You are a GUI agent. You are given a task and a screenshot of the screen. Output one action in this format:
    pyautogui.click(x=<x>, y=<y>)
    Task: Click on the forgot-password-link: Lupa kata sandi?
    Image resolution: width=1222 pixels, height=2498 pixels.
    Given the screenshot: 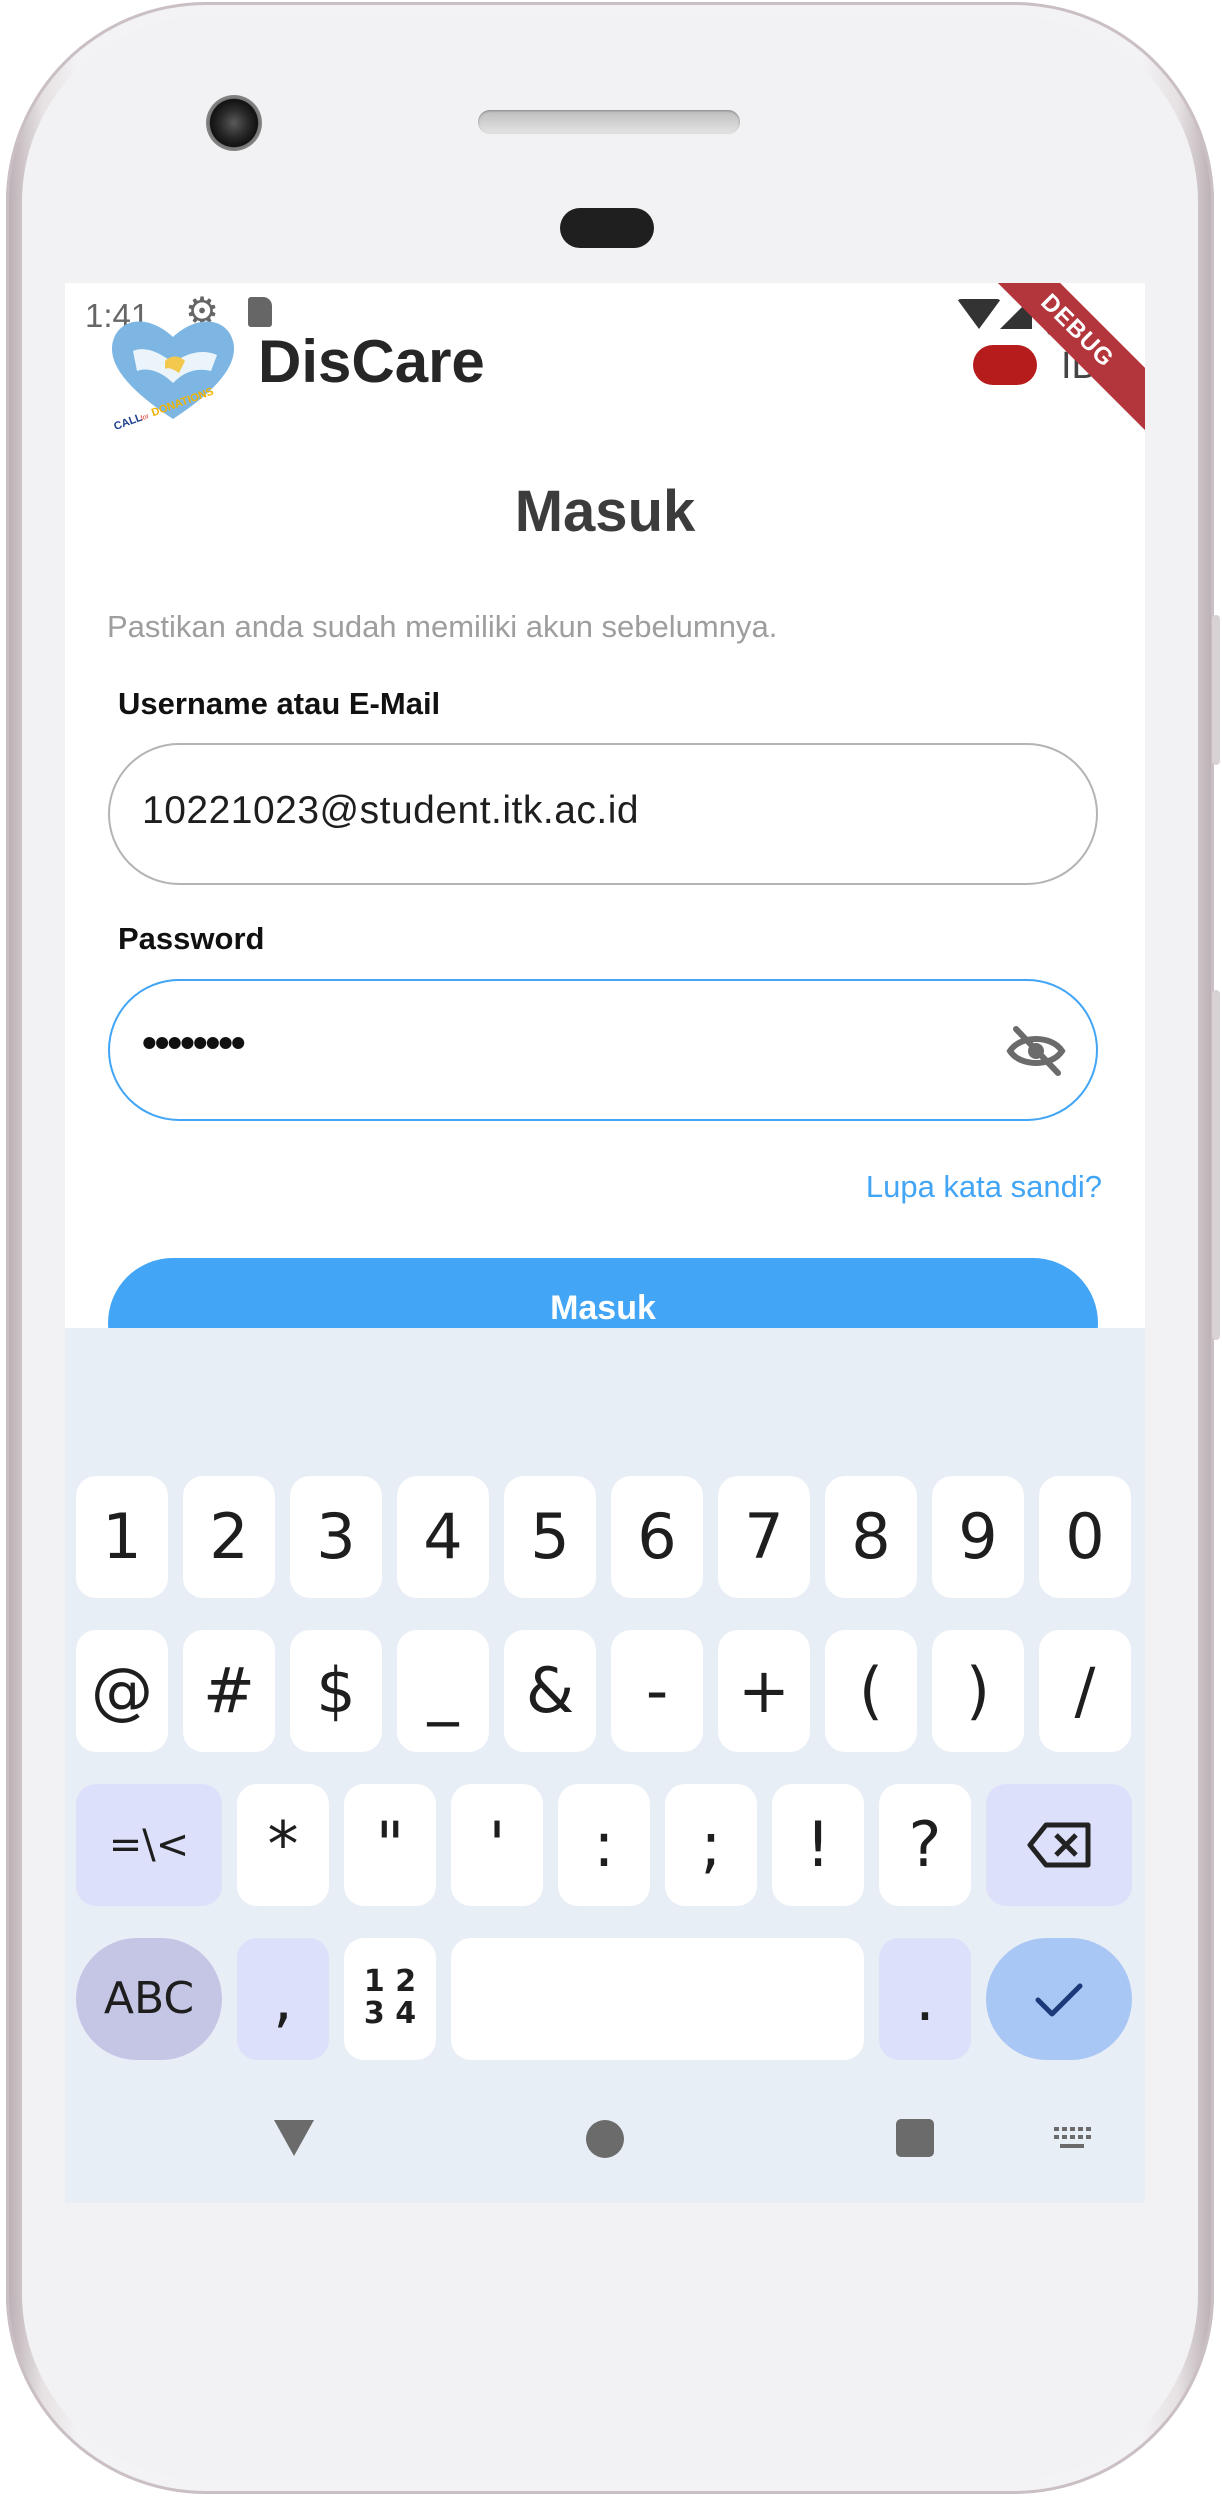 What is the action you would take?
    pyautogui.click(x=984, y=1187)
    